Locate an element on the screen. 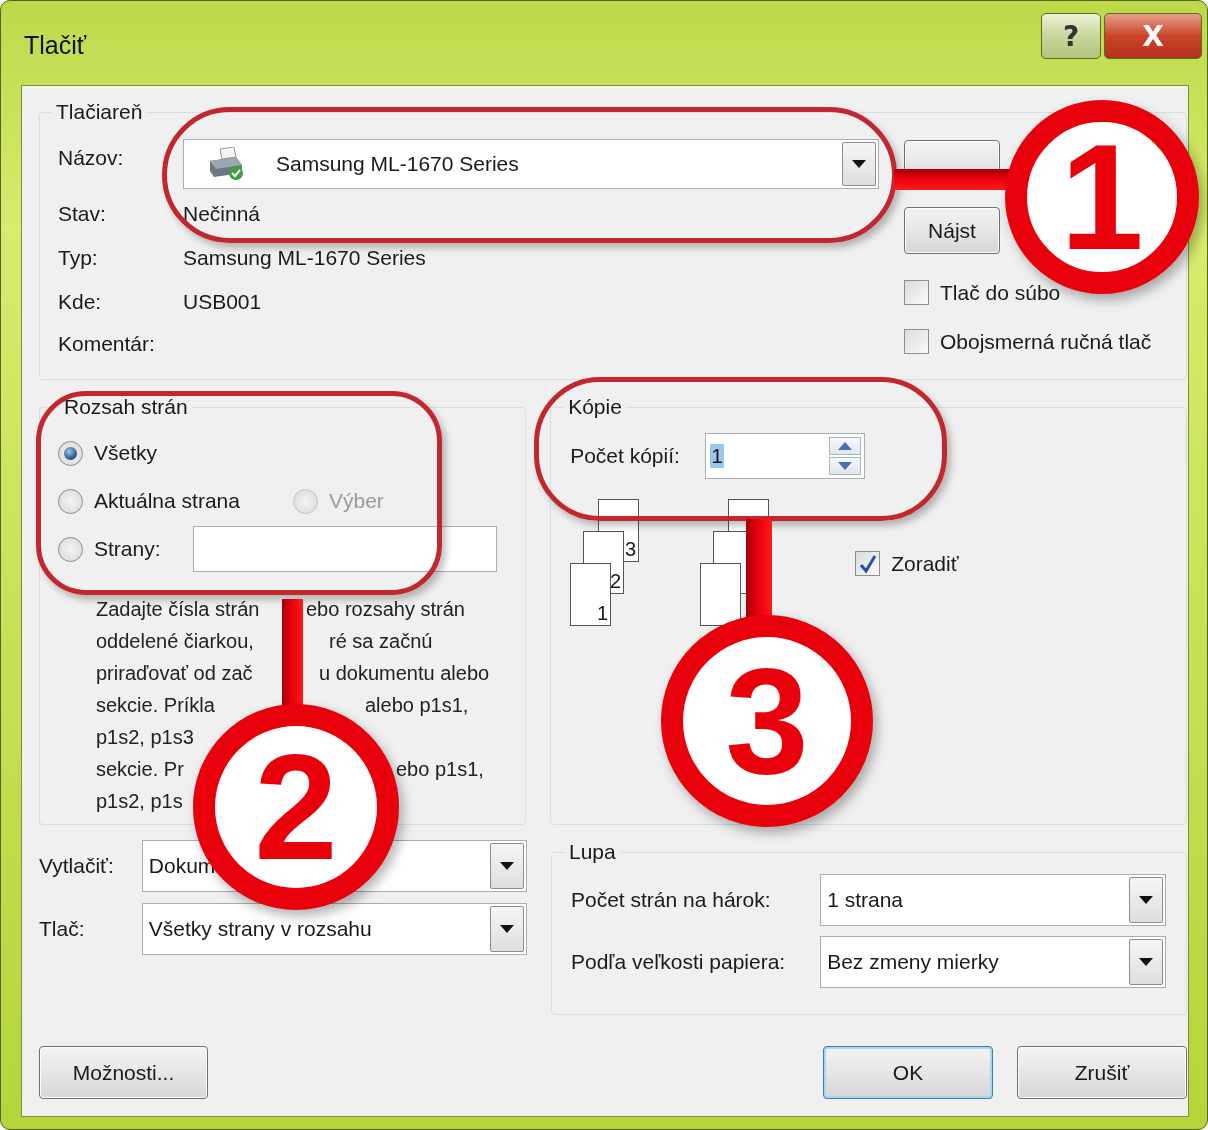  radio-label: Výber is located at coordinates (356, 501).